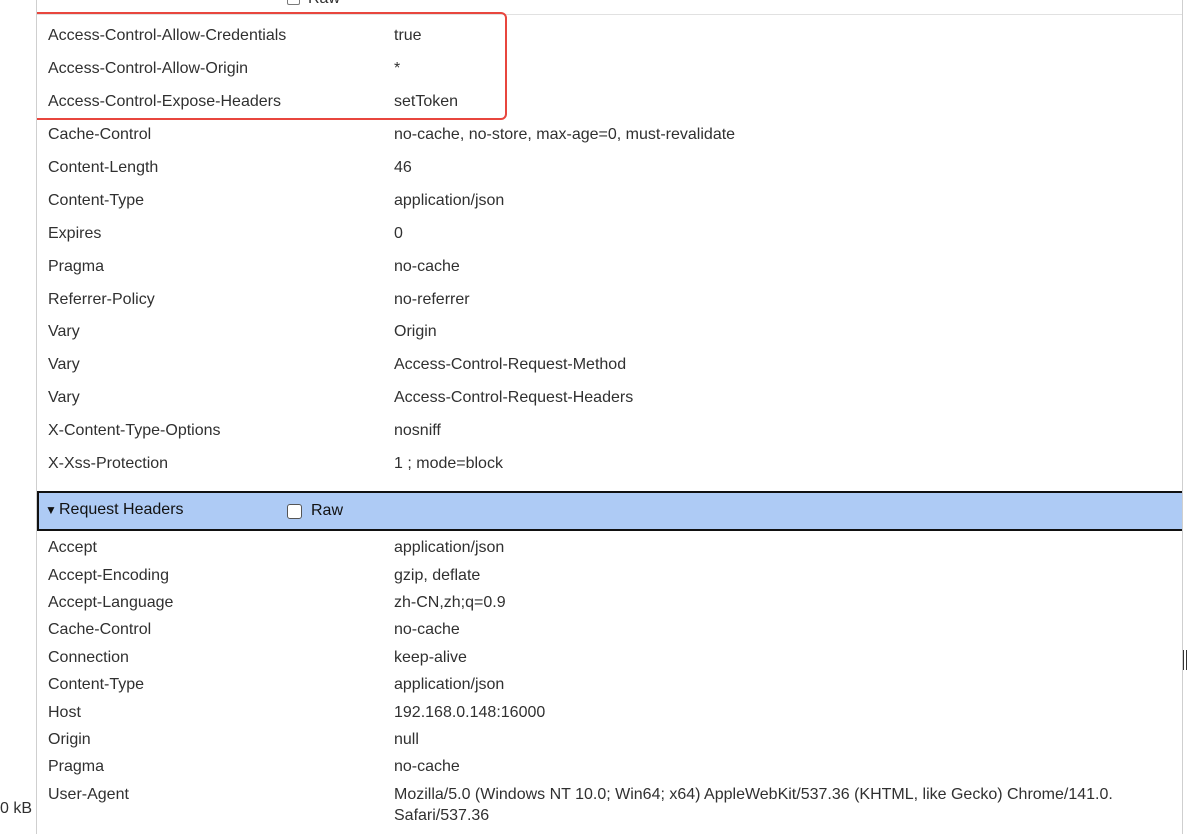  What do you see at coordinates (442, 815) in the screenshot?
I see `header-value-continuation: Safari/537.36` at bounding box center [442, 815].